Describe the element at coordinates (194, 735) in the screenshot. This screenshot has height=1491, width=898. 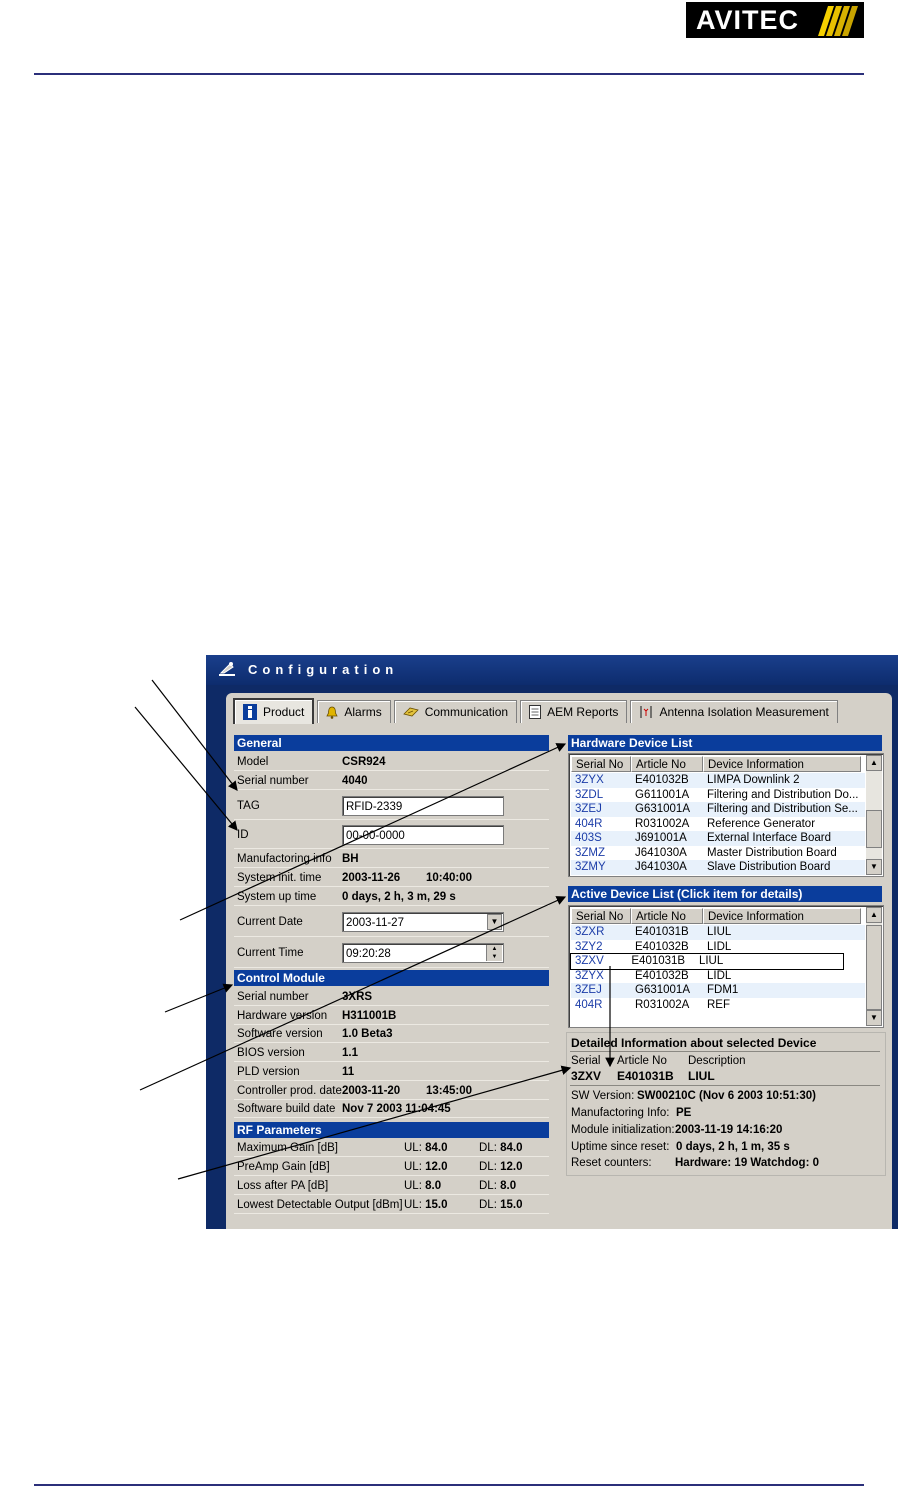
I see `annotation-arrow-serial` at that location.